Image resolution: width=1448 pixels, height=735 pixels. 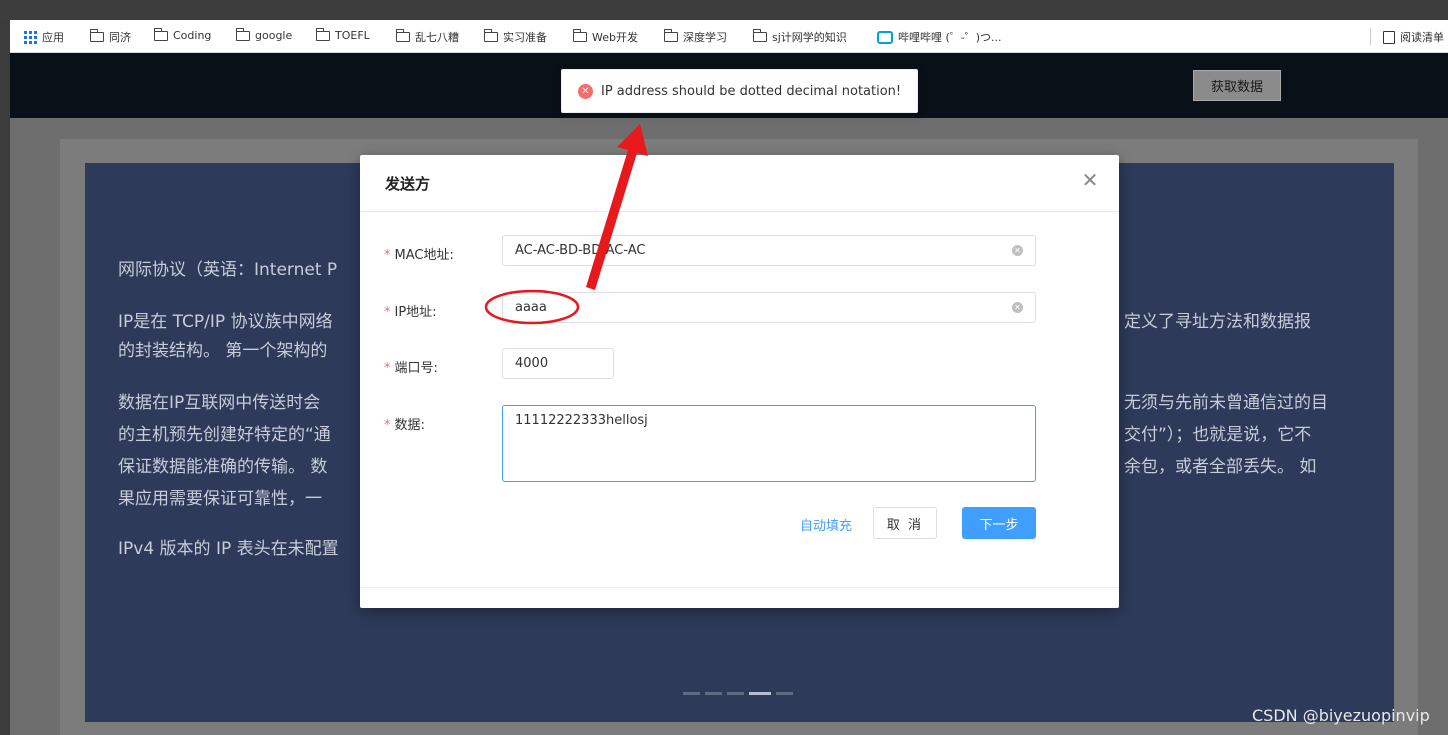 I want to click on bookmark-label: sj计网学的知识, so click(x=809, y=37).